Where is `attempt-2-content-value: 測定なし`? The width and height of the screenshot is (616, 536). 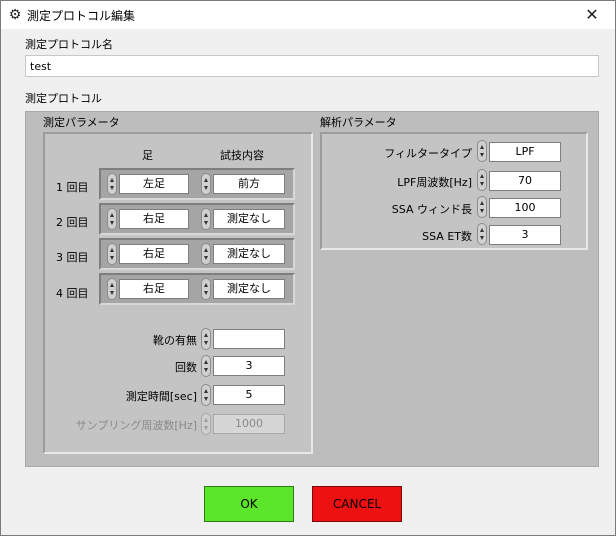
attempt-2-content-value: 測定なし is located at coordinates (249, 219).